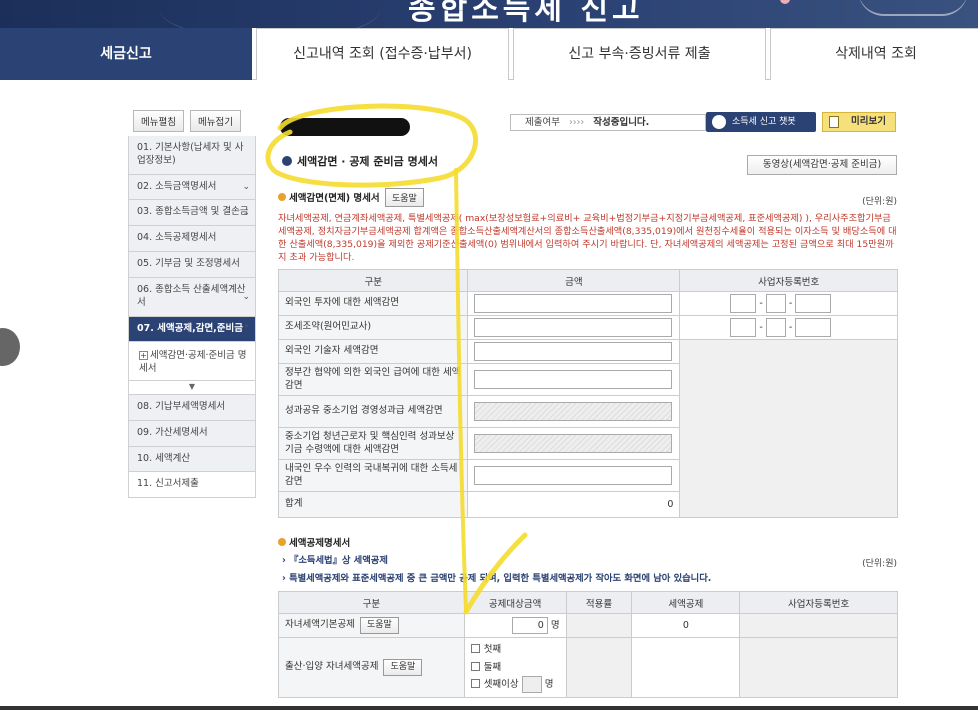  I want to click on sidebar-item-donation: 05. 기부금 및 조정명세서, so click(192, 265).